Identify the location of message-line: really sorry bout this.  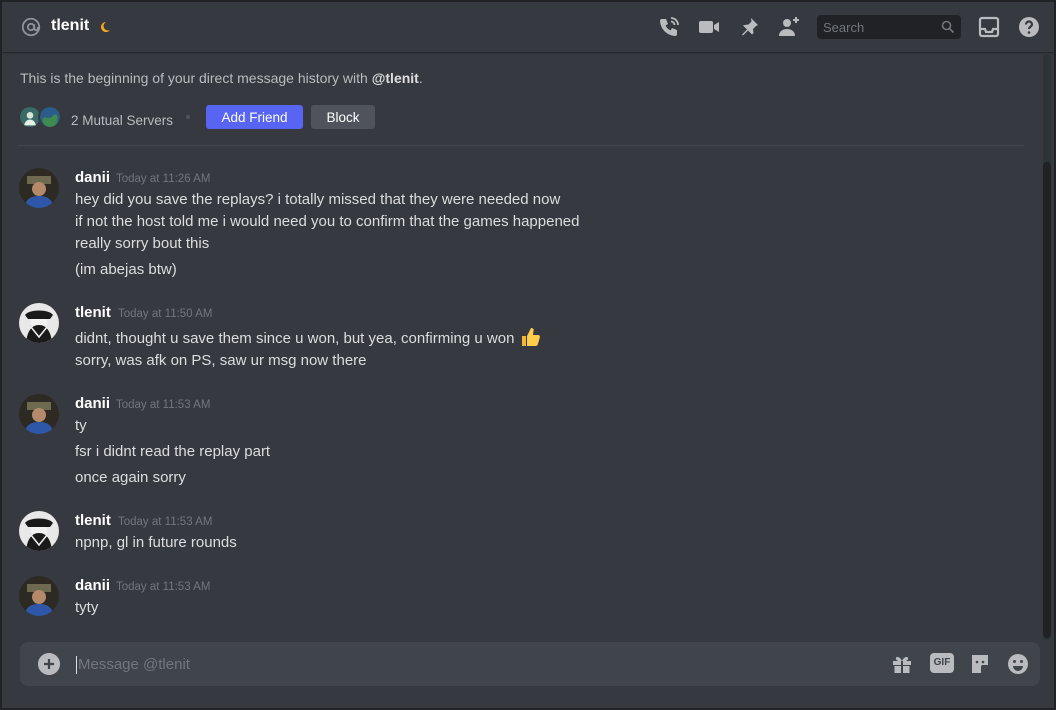
(142, 243).